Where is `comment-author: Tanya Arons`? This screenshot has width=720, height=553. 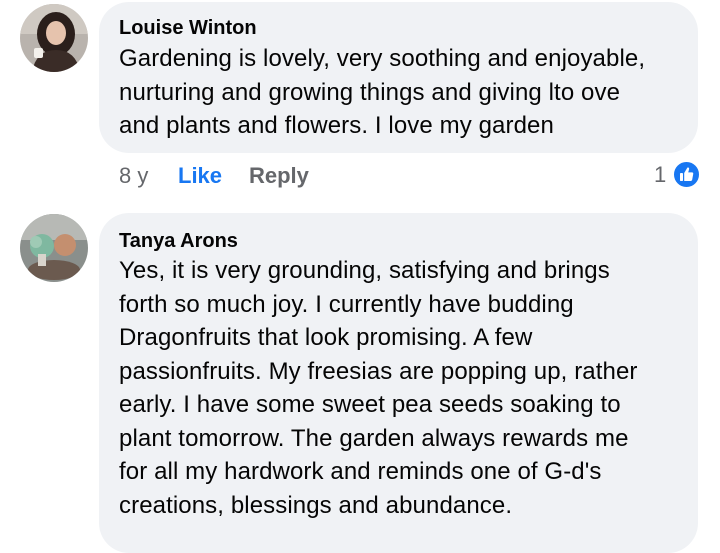 comment-author: Tanya Arons is located at coordinates (178, 241).